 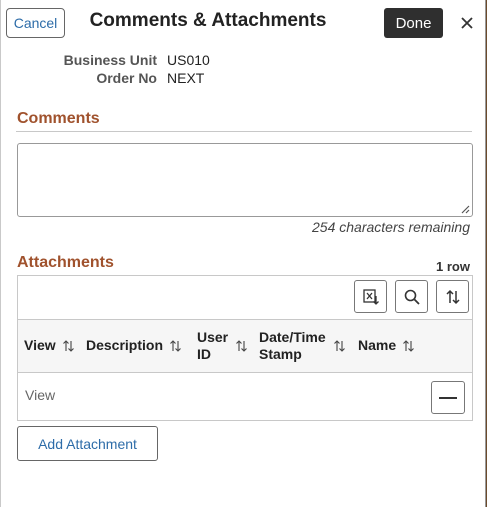 What do you see at coordinates (40, 395) in the screenshot?
I see `table-row-view-cell: View` at bounding box center [40, 395].